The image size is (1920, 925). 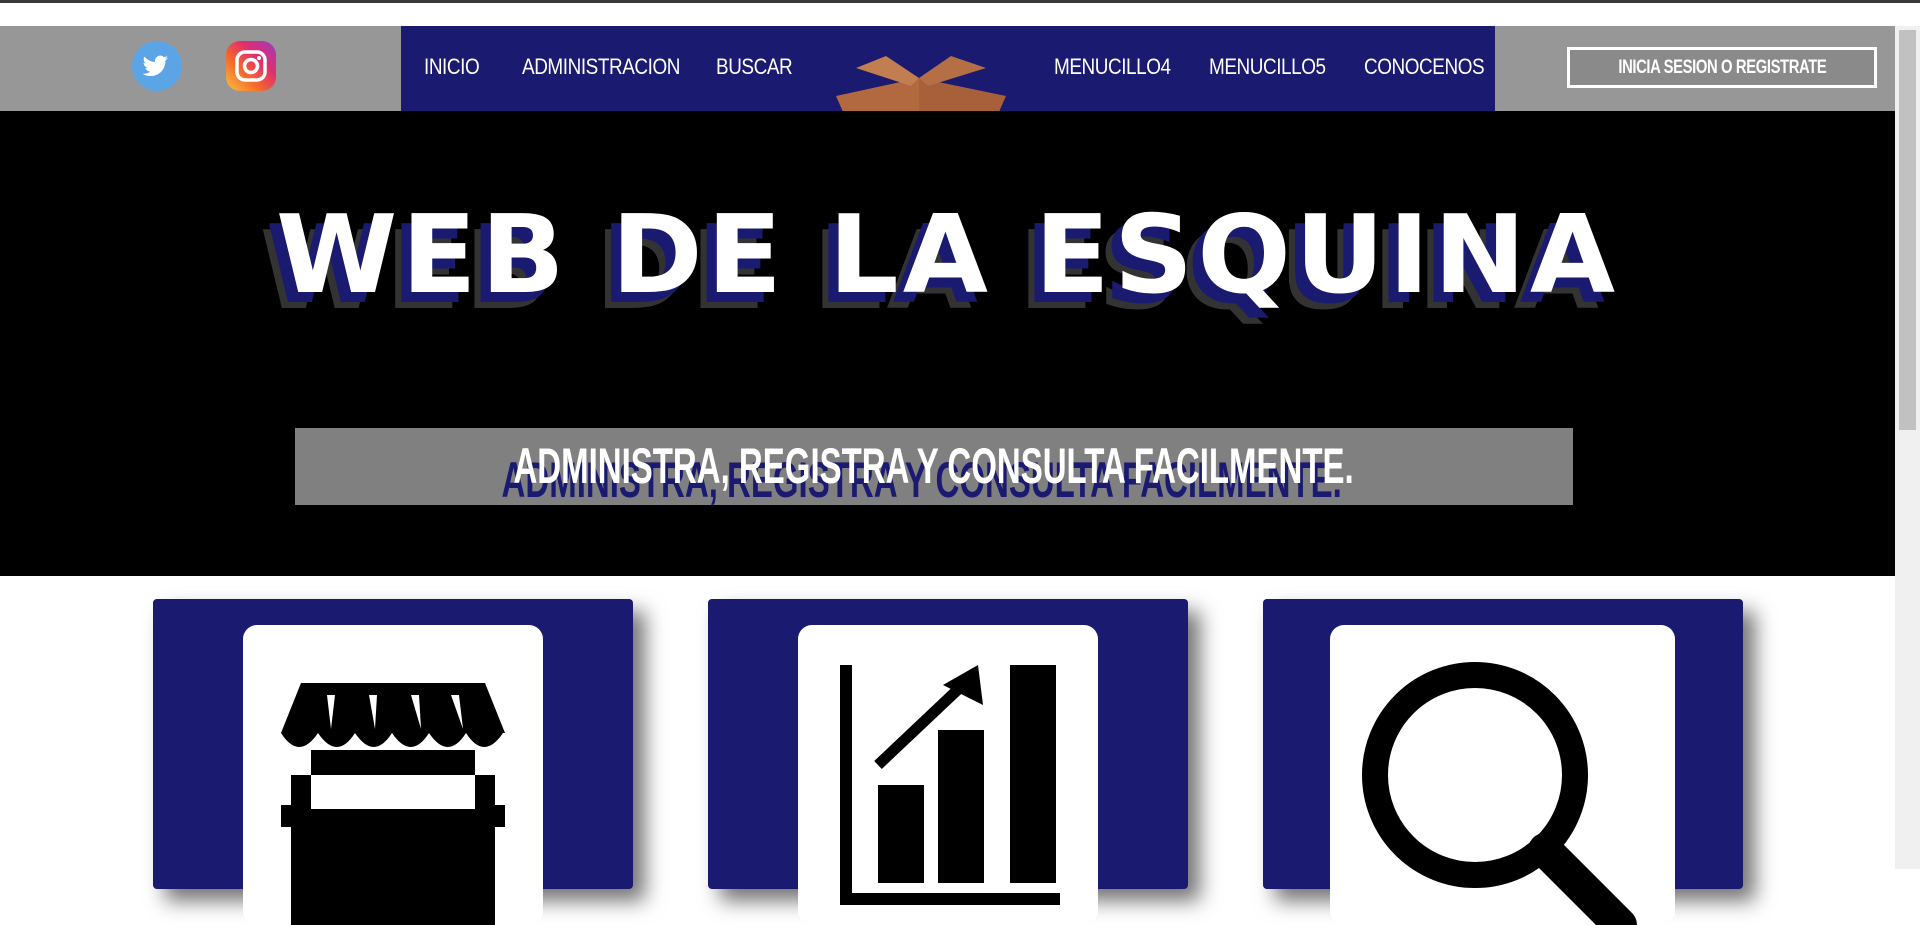 I want to click on hero-title-text: WEB DE LA ESQUINA, so click(x=947, y=255).